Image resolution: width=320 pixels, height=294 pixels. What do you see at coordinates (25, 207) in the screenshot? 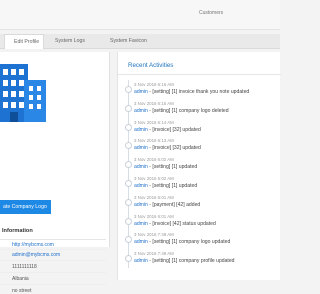
I see `update-company-logo-button: ate Company Logo` at bounding box center [25, 207].